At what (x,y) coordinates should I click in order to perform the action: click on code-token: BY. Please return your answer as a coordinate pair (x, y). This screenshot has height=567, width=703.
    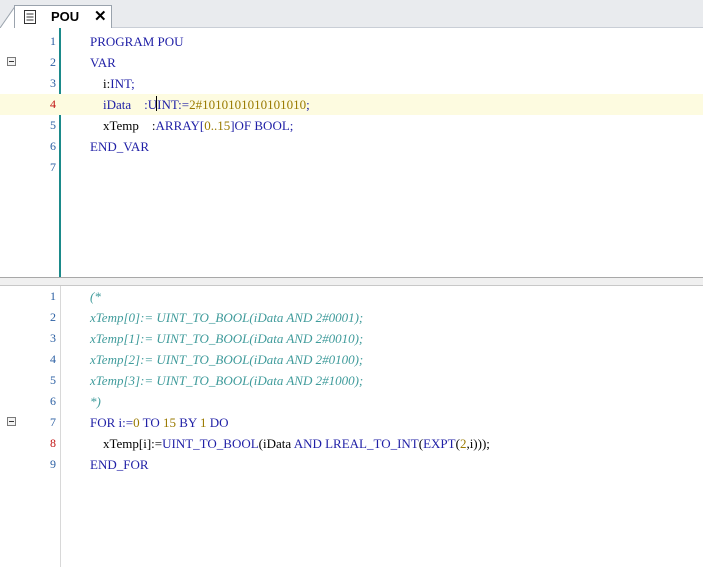
    Looking at the image, I should click on (188, 422).